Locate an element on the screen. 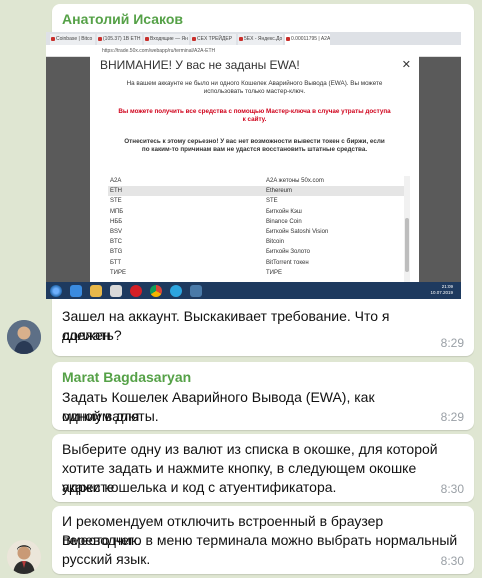 The height and width of the screenshot is (578, 482). ie-icon is located at coordinates (76, 290).